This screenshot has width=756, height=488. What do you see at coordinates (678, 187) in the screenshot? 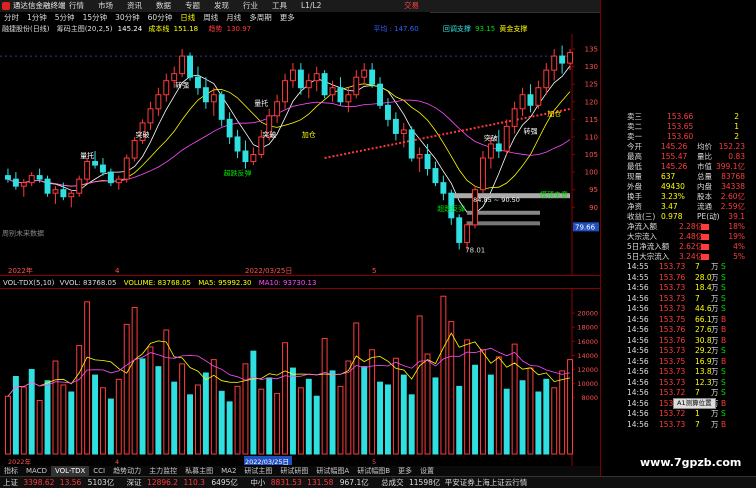
I see `stat-row: 外盘 49430 内盘 34338` at bounding box center [678, 187].